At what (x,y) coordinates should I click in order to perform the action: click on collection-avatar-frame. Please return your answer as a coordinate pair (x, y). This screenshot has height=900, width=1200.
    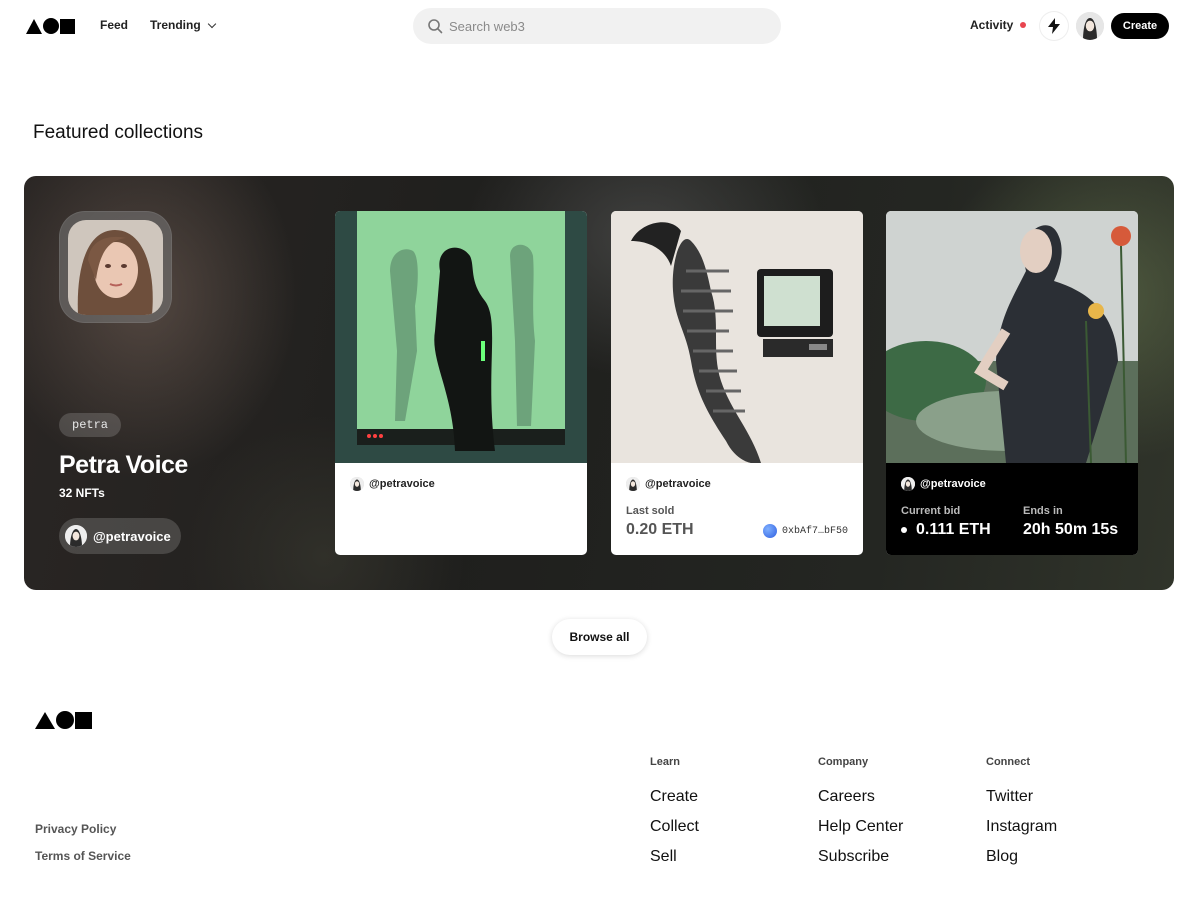
    Looking at the image, I should click on (115, 267).